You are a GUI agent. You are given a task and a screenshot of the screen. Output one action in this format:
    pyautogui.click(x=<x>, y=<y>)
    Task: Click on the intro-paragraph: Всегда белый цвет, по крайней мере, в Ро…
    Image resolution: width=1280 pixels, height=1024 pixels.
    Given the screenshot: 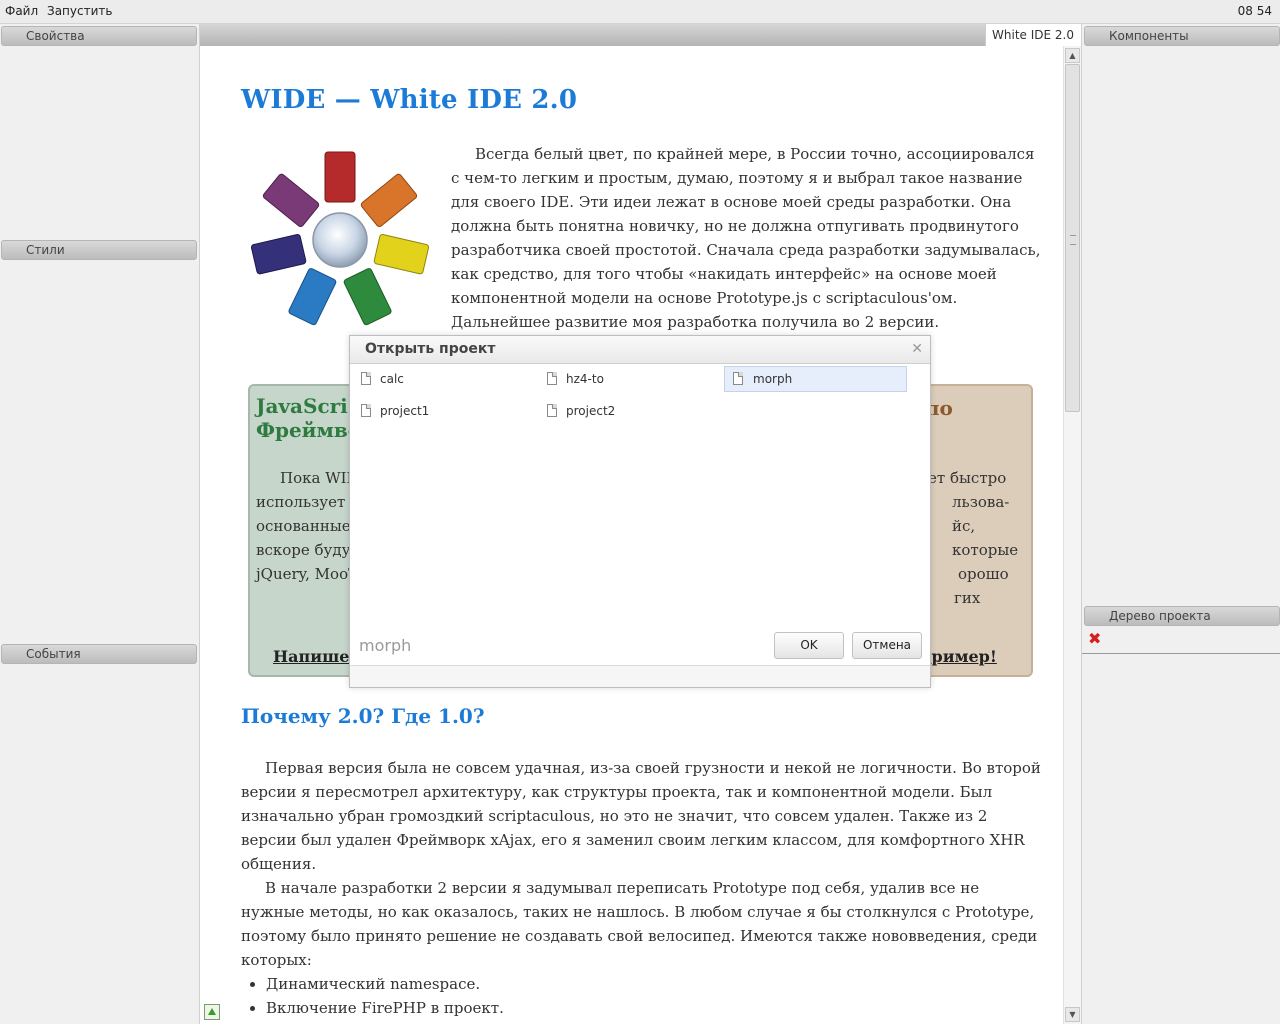 What is the action you would take?
    pyautogui.click(x=746, y=238)
    